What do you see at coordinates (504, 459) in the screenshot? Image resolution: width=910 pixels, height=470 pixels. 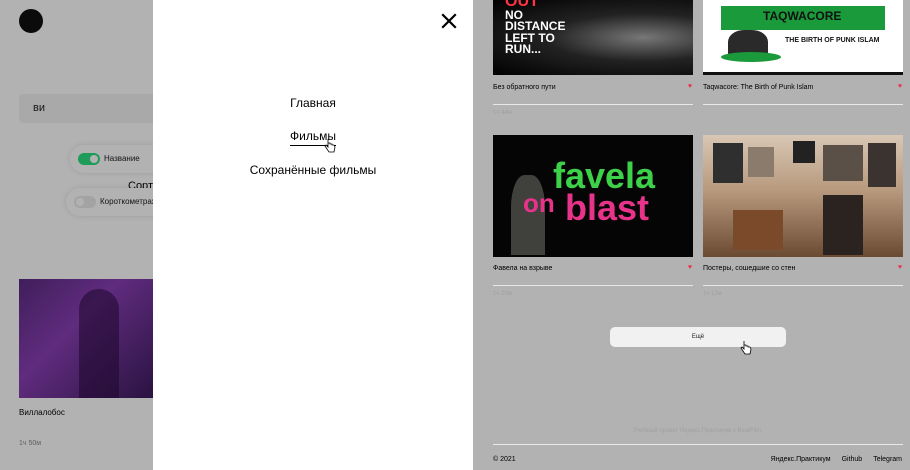 I see `copyright: © 2021` at bounding box center [504, 459].